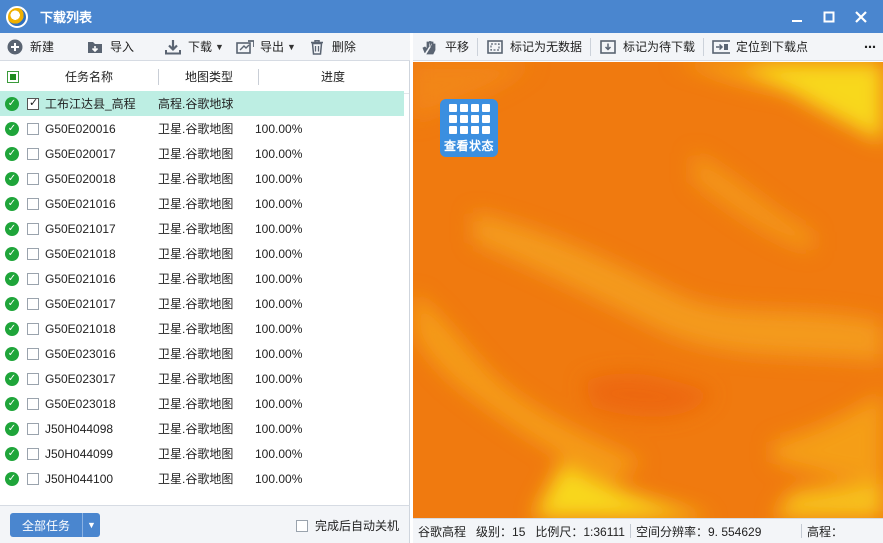  I want to click on table-row: ✓ G50E023018 卫星.谷歌地图 100.00%, so click(204, 403).